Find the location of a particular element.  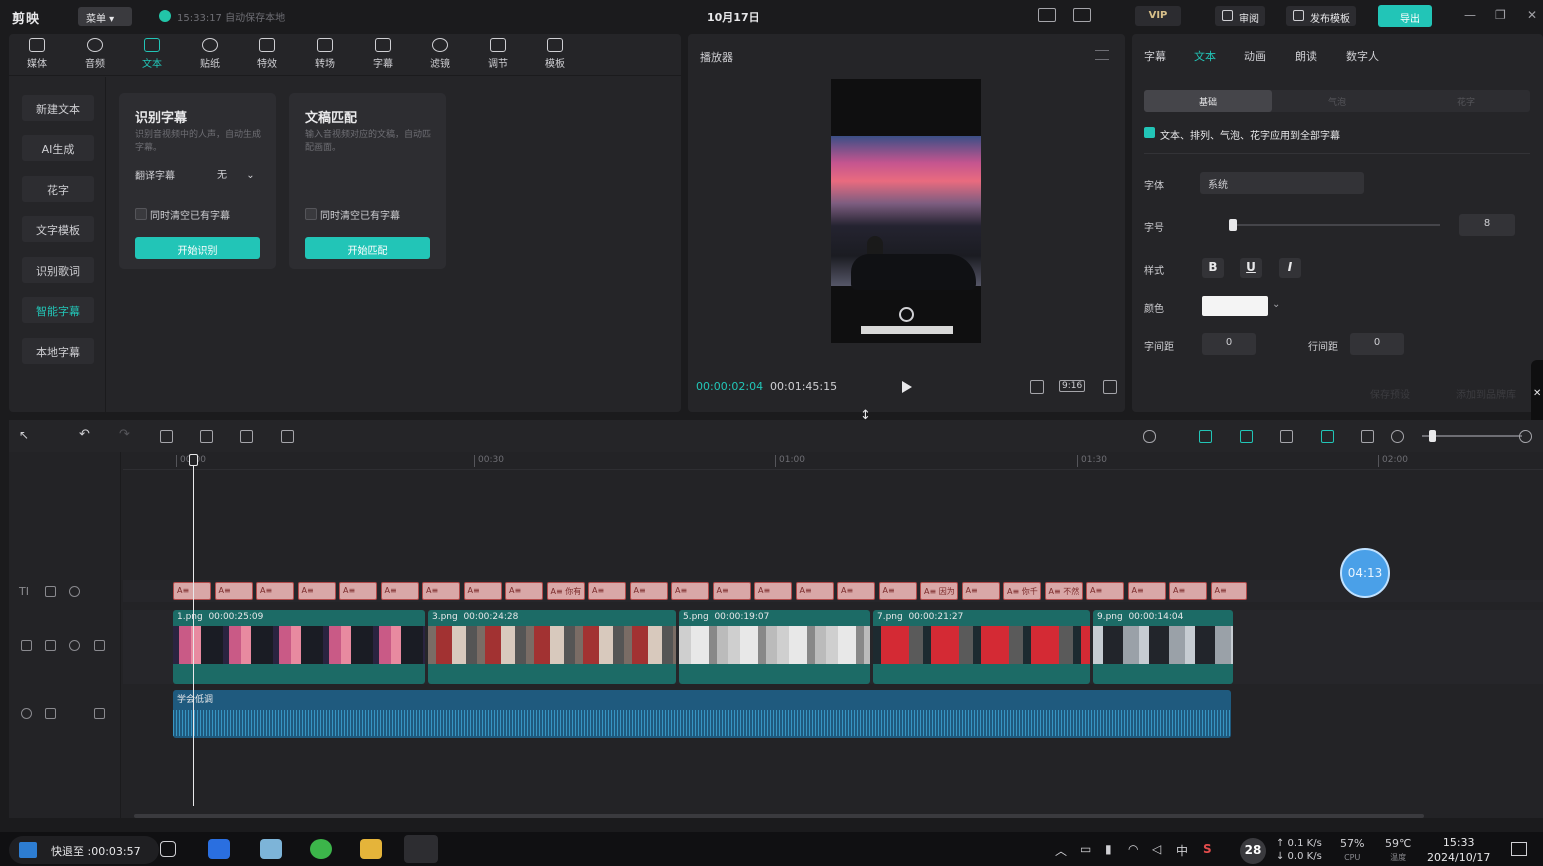

publish-template-button: 发布模板 is located at coordinates (1321, 16).